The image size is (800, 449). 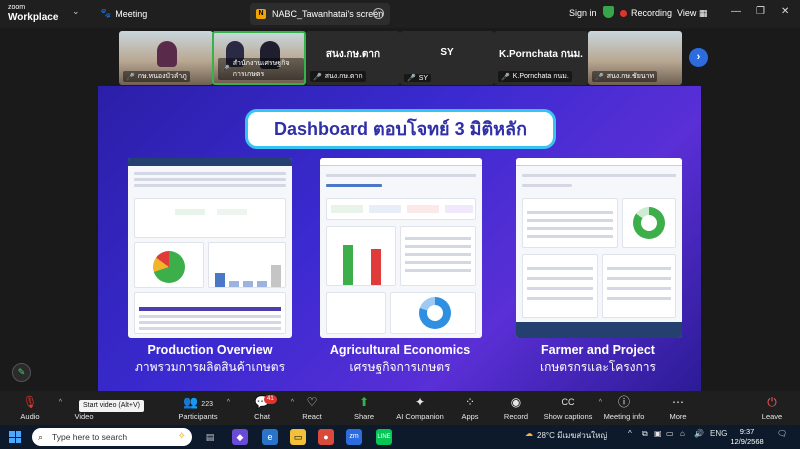 What do you see at coordinates (169, 265) in the screenshot?
I see `pie-panel` at bounding box center [169, 265].